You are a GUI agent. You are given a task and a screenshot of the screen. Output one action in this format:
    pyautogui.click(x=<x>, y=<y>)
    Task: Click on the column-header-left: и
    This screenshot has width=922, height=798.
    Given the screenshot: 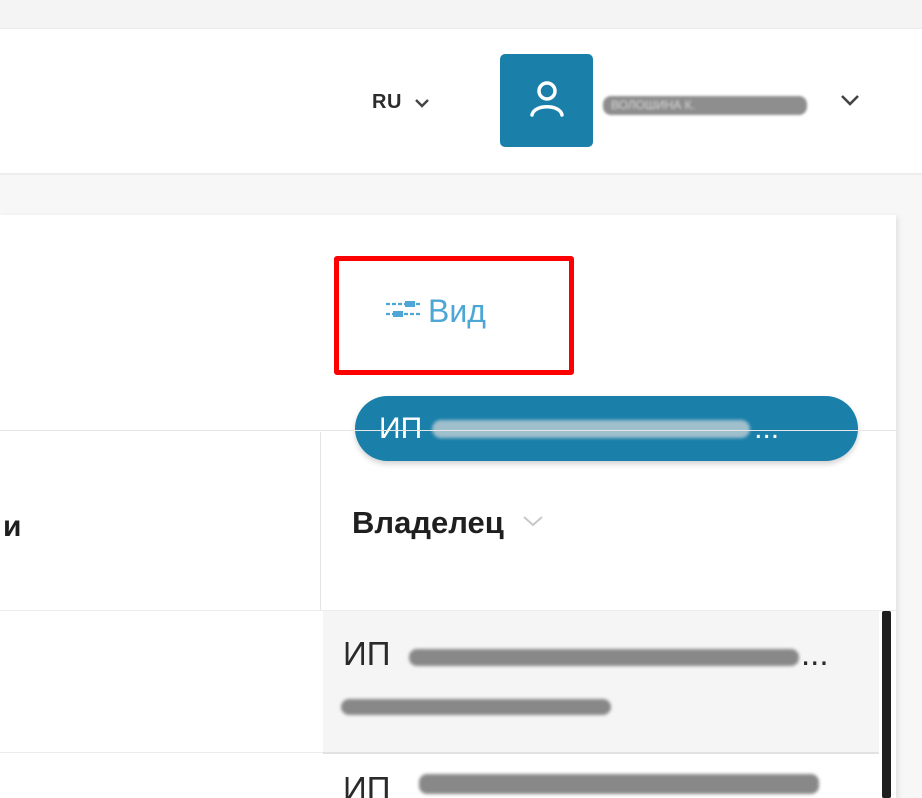 What is the action you would take?
    pyautogui.click(x=12, y=527)
    